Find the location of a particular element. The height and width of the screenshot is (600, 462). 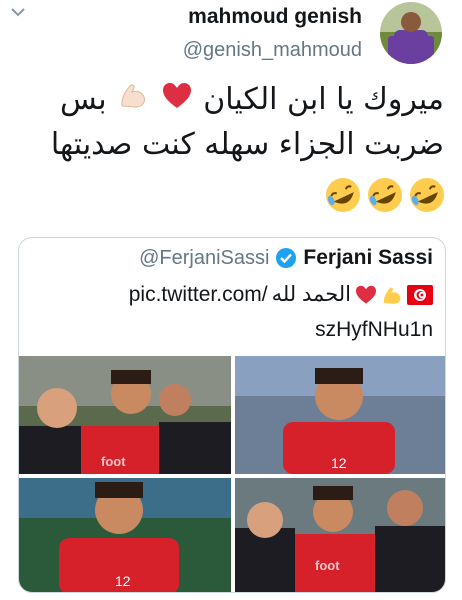

author-handle: @genish_mahmoud is located at coordinates (272, 50).